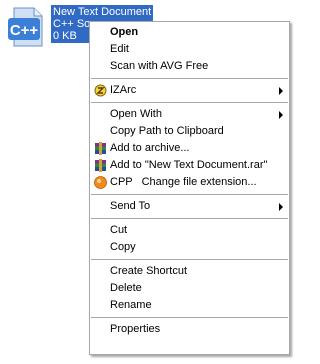  What do you see at coordinates (189, 206) in the screenshot?
I see `menu-item-send-to: Send To` at bounding box center [189, 206].